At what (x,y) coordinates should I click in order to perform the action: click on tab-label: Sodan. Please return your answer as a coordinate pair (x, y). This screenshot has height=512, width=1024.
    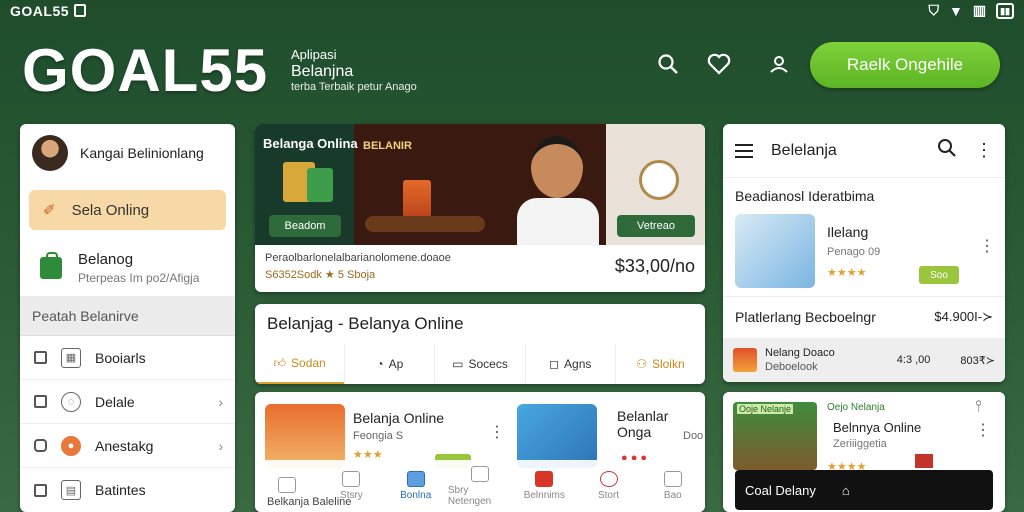
    Looking at the image, I should click on (308, 363).